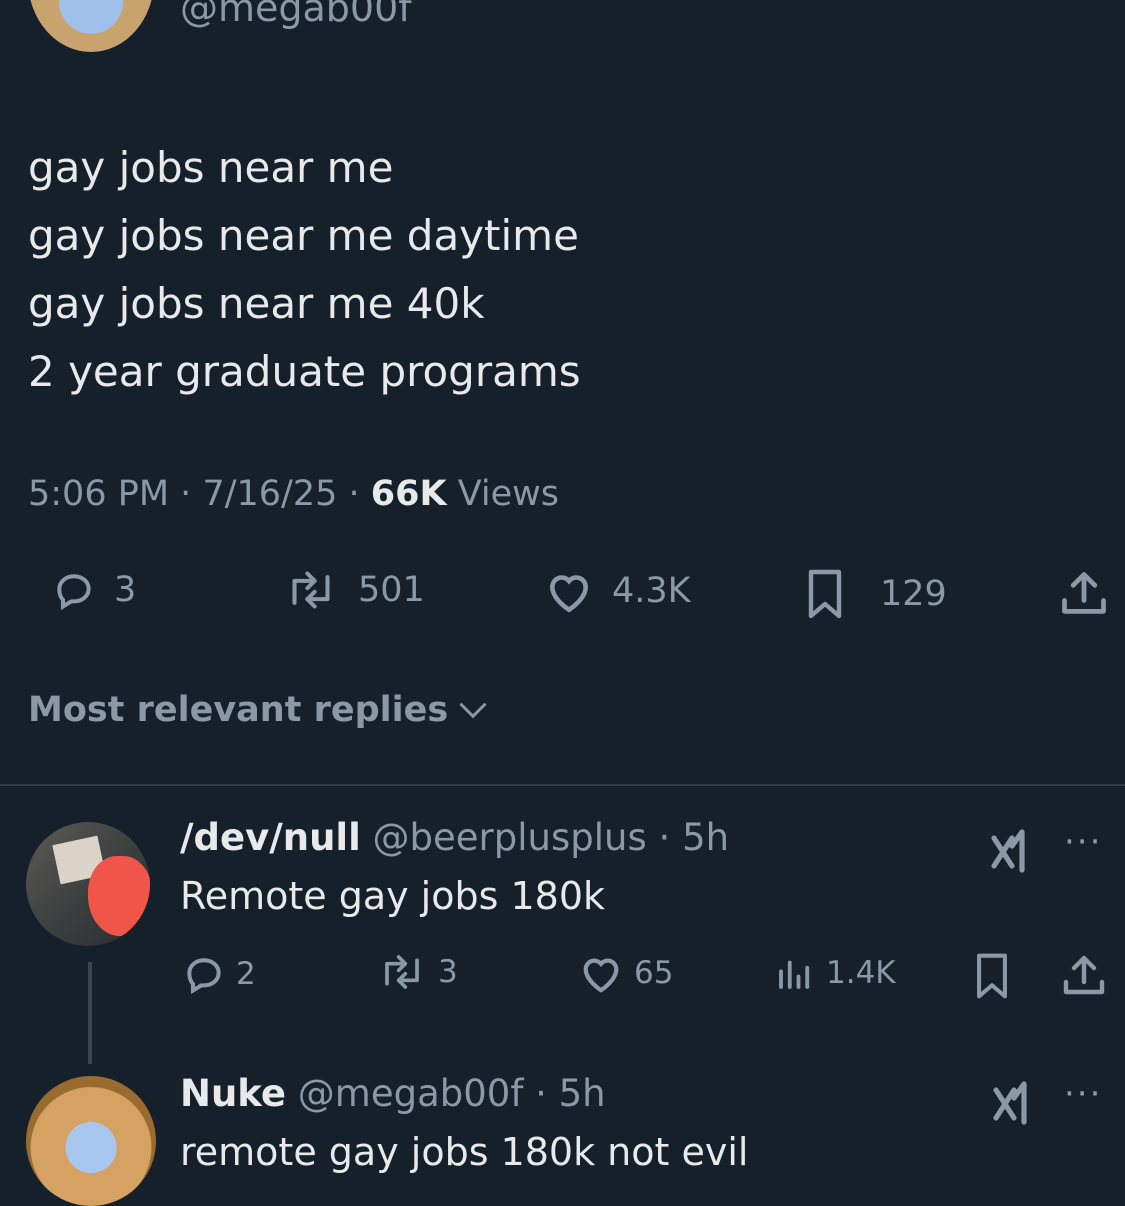 This screenshot has width=1125, height=1206. Describe the element at coordinates (794, 974) in the screenshot. I see `analytics-icon` at that location.